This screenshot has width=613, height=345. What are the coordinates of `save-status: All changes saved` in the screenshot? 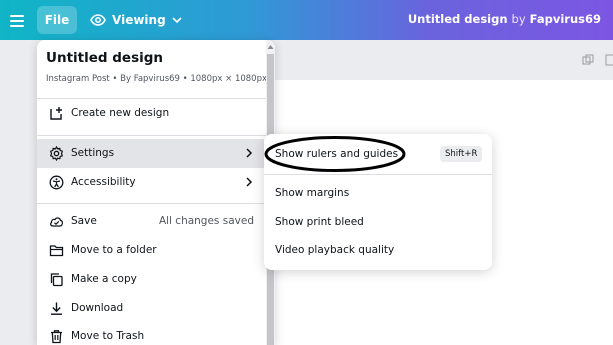 It's located at (206, 221).